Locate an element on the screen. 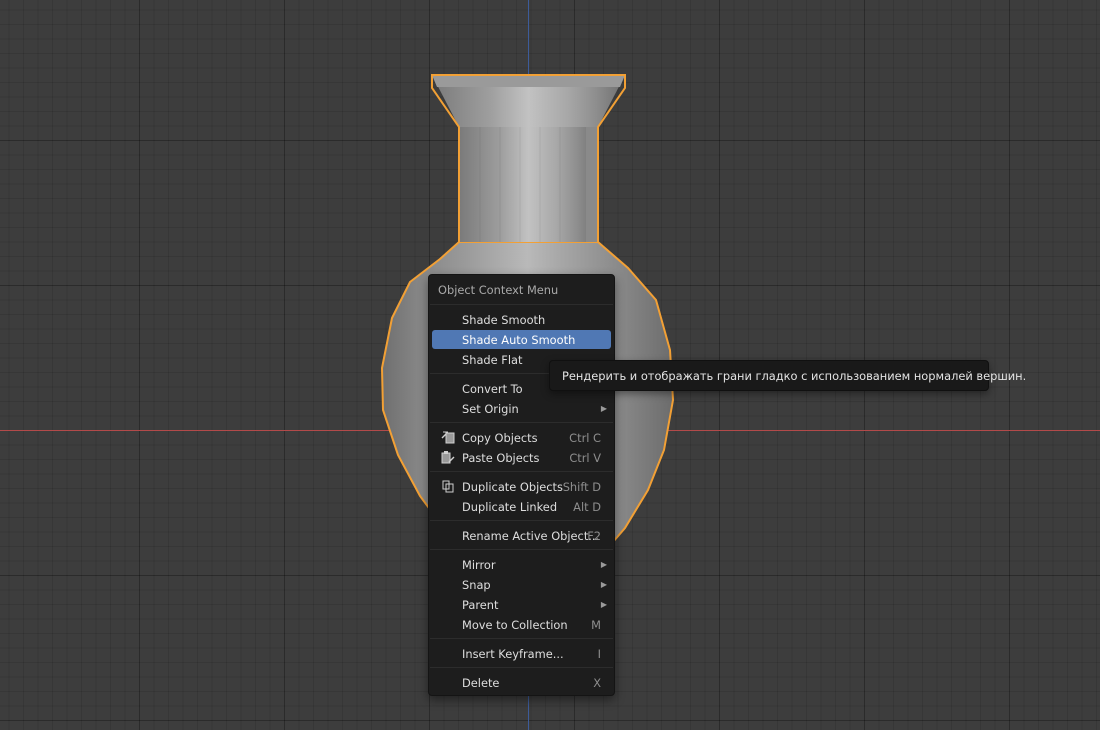 This screenshot has width=1100, height=730. menu-title: Object Context Menu is located at coordinates (498, 290).